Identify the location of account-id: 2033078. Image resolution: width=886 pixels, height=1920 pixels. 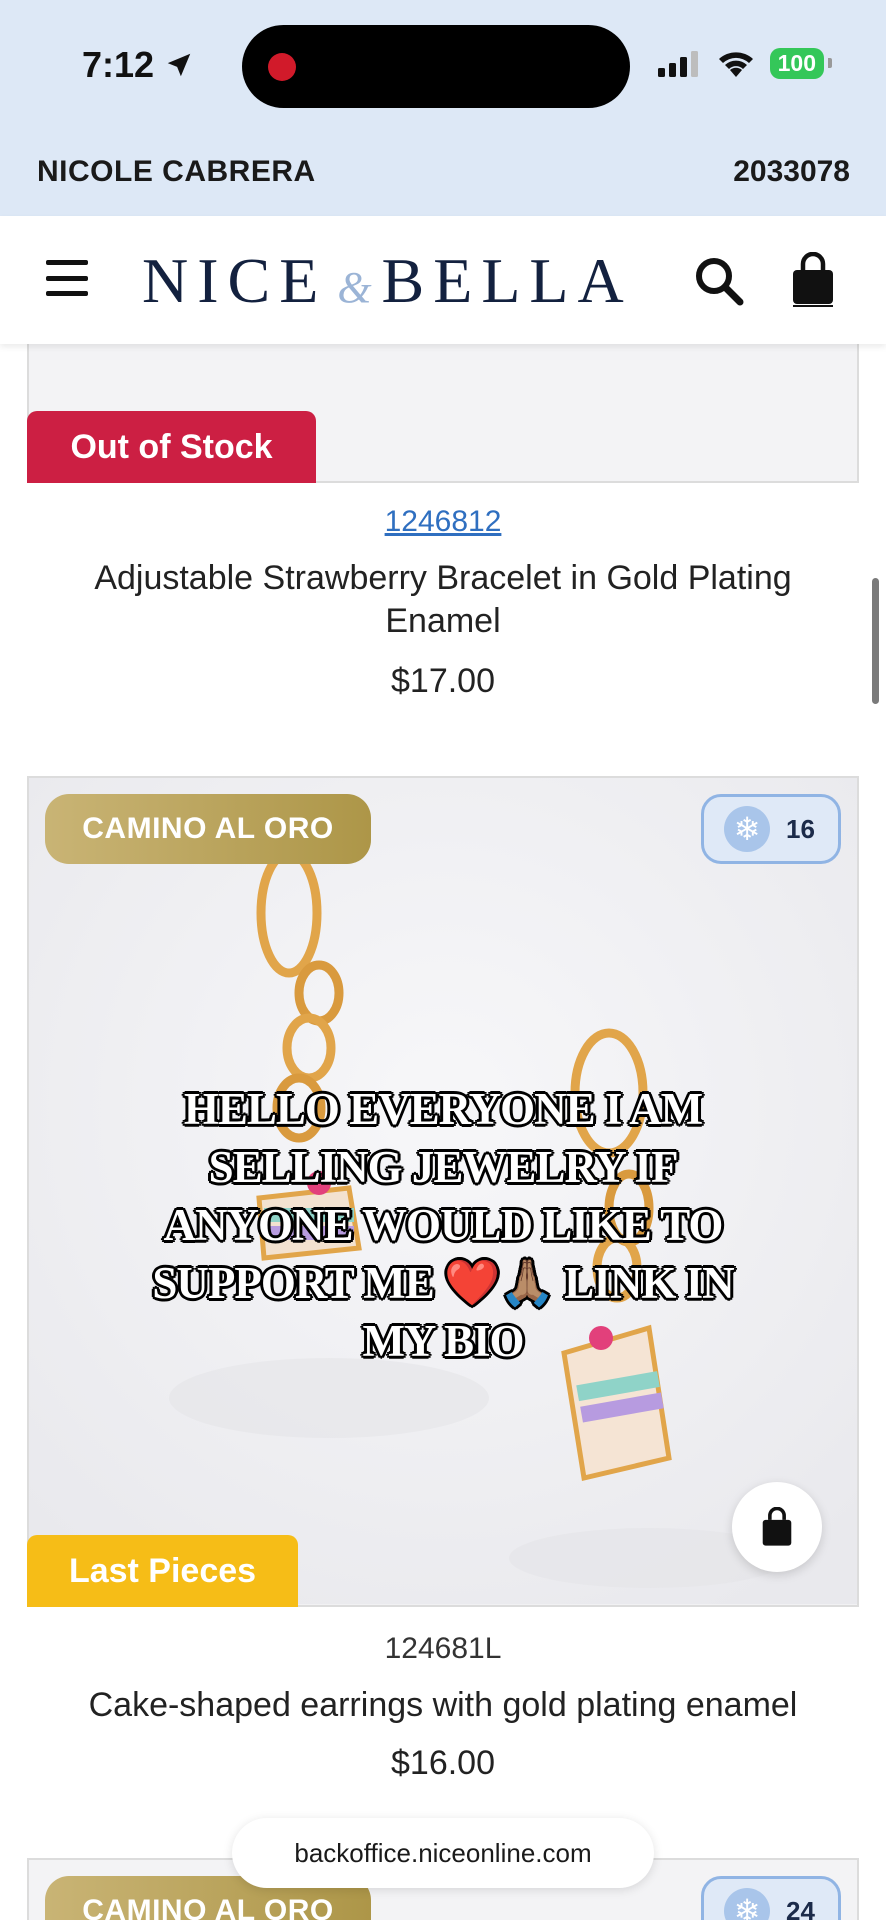
(791, 171).